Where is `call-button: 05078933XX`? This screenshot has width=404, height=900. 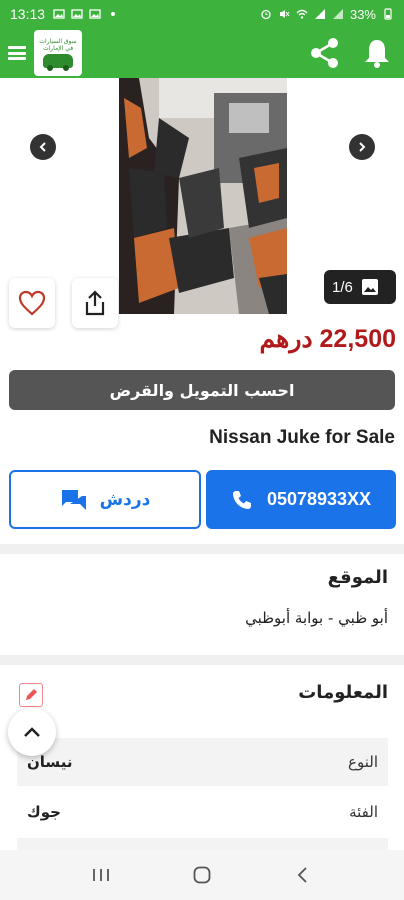
call-button: 05078933XX is located at coordinates (301, 499).